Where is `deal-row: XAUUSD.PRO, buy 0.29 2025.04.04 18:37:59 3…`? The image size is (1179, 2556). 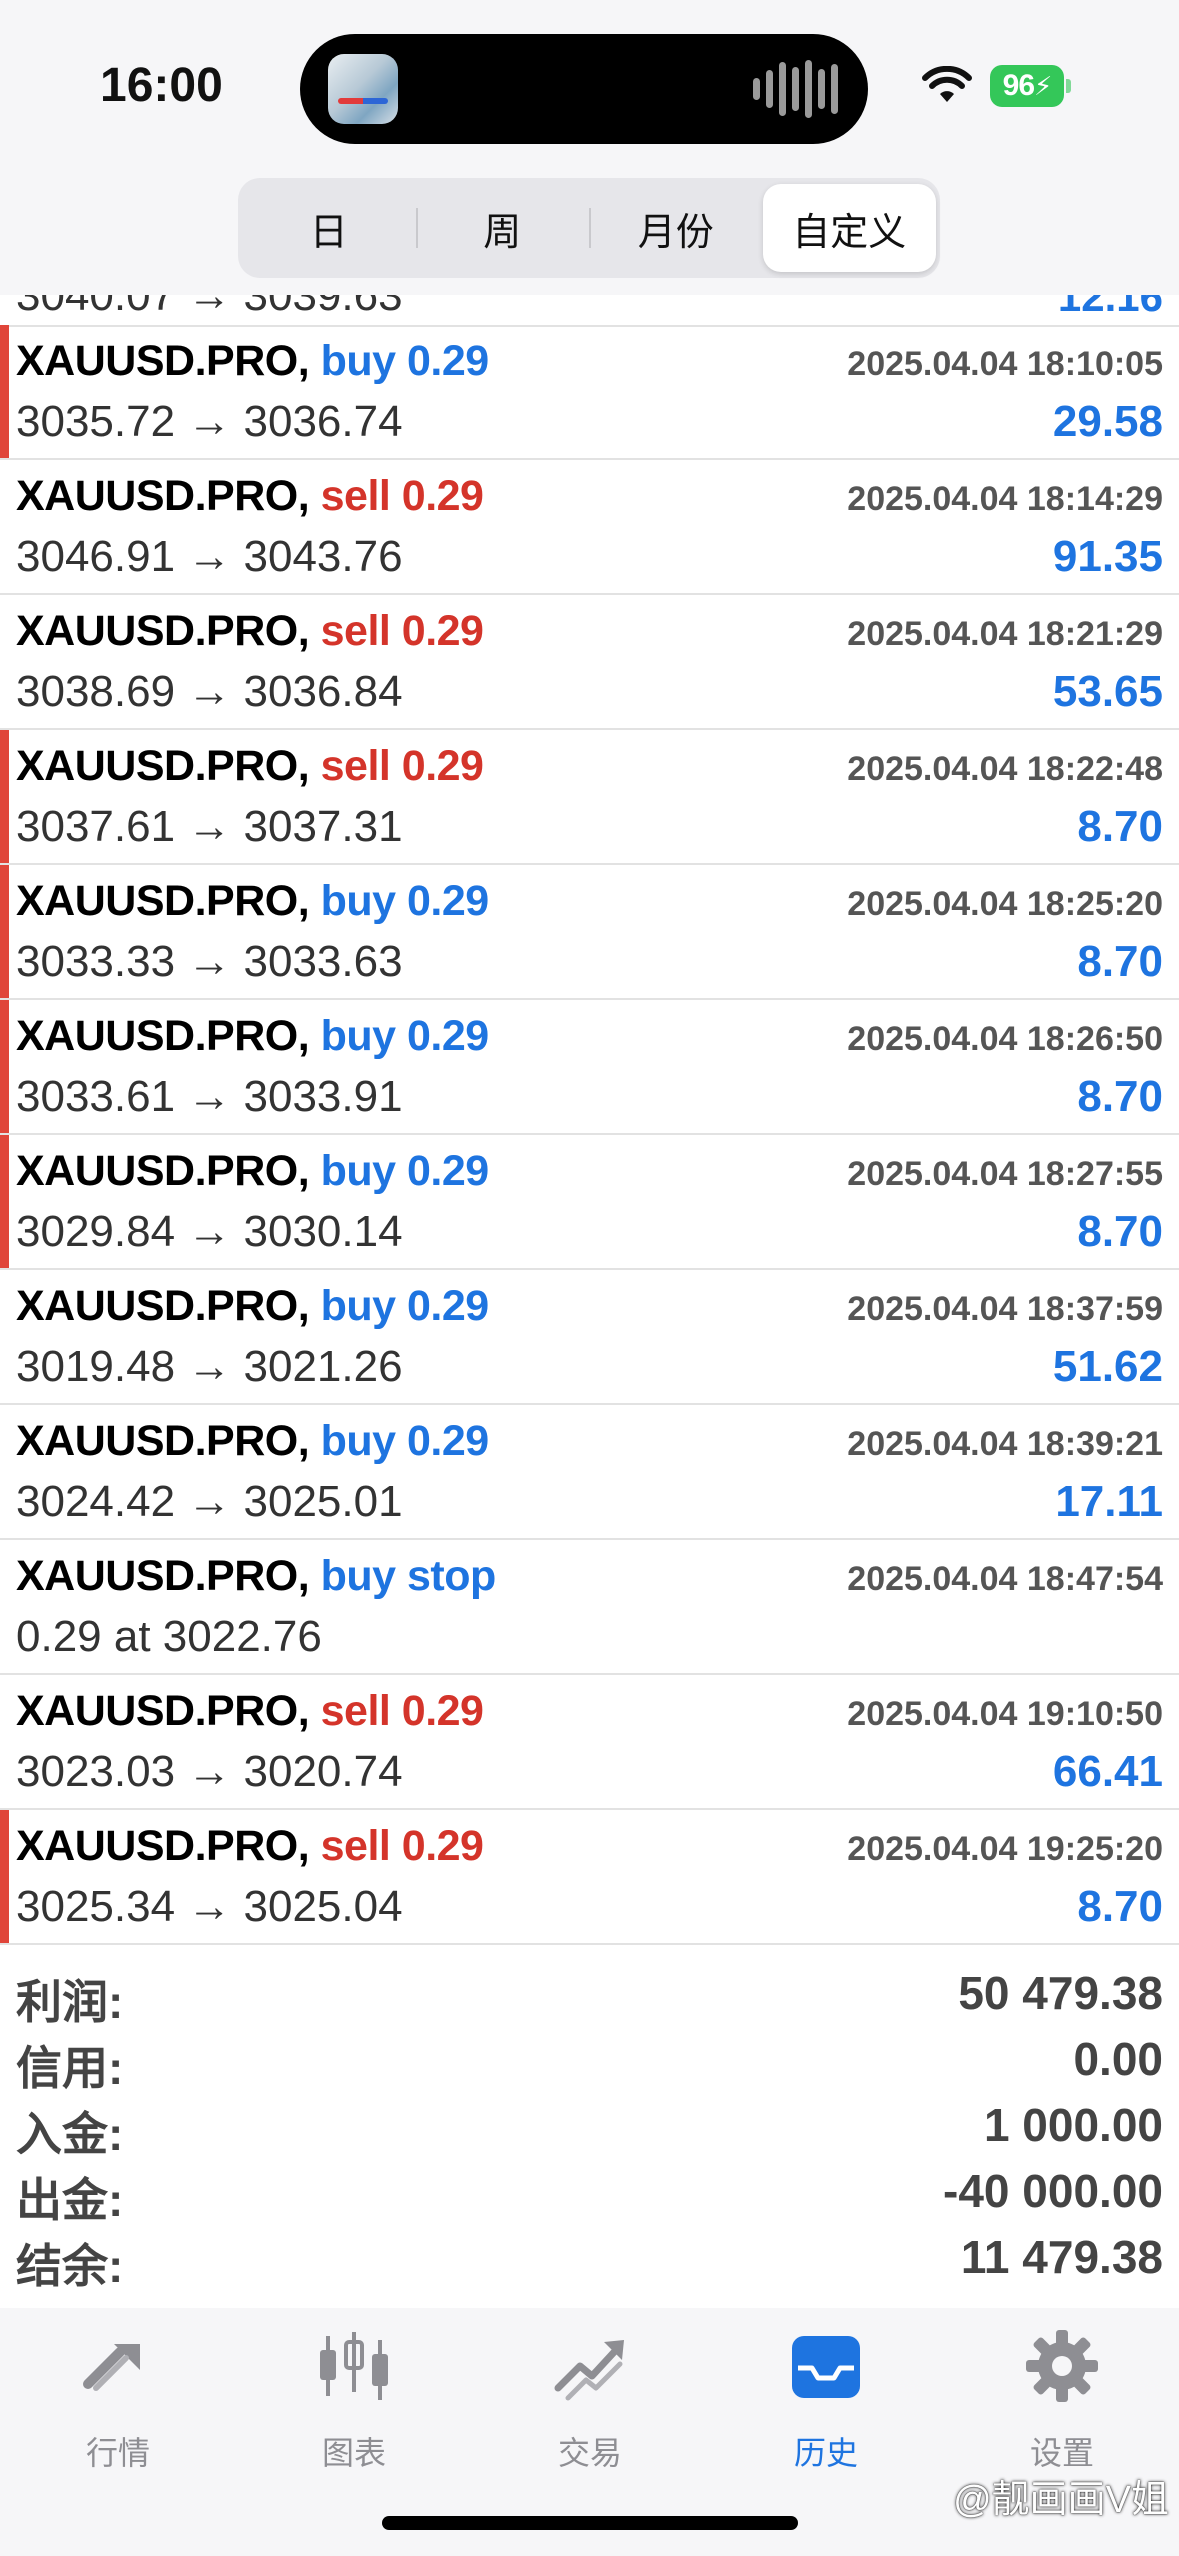 deal-row: XAUUSD.PRO, buy 0.29 2025.04.04 18:37:59 3… is located at coordinates (589, 1337).